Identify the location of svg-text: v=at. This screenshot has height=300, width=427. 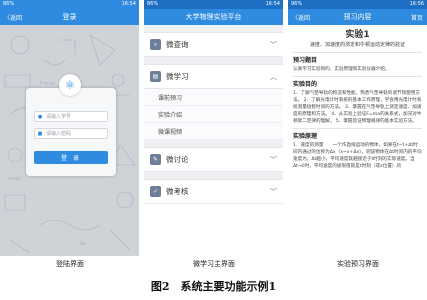
(14, 179).